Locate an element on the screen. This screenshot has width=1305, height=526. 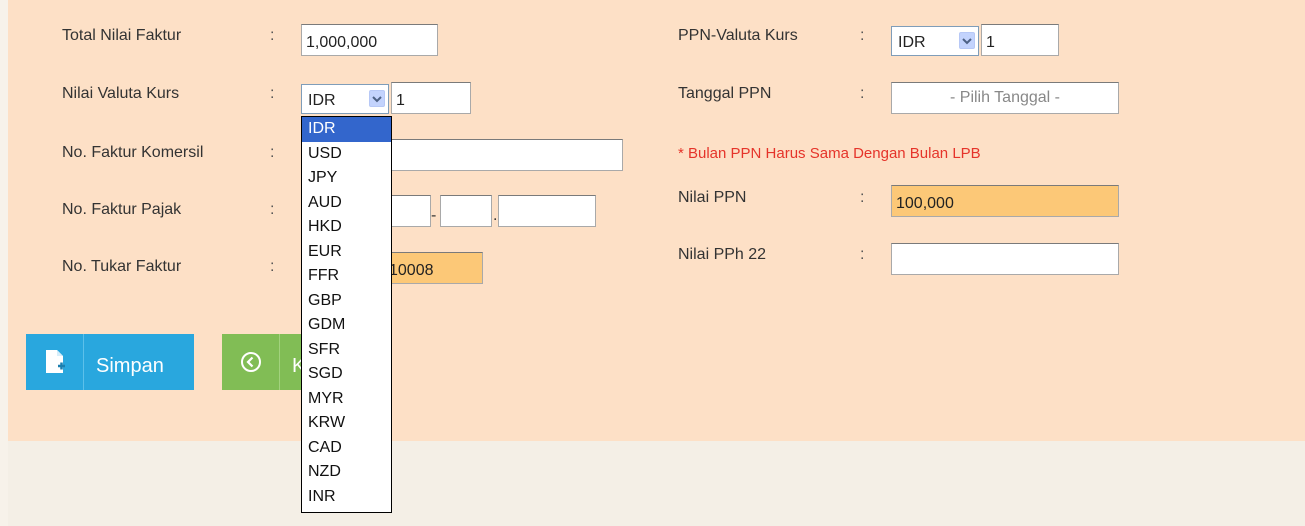
dropdown-option-cad: CAD is located at coordinates (346, 448).